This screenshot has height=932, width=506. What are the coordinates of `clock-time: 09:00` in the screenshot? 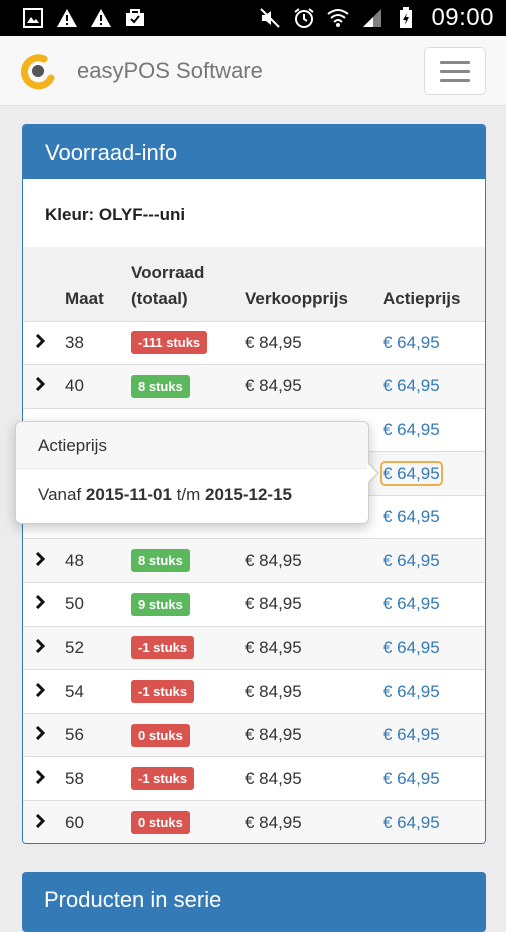 It's located at (462, 17).